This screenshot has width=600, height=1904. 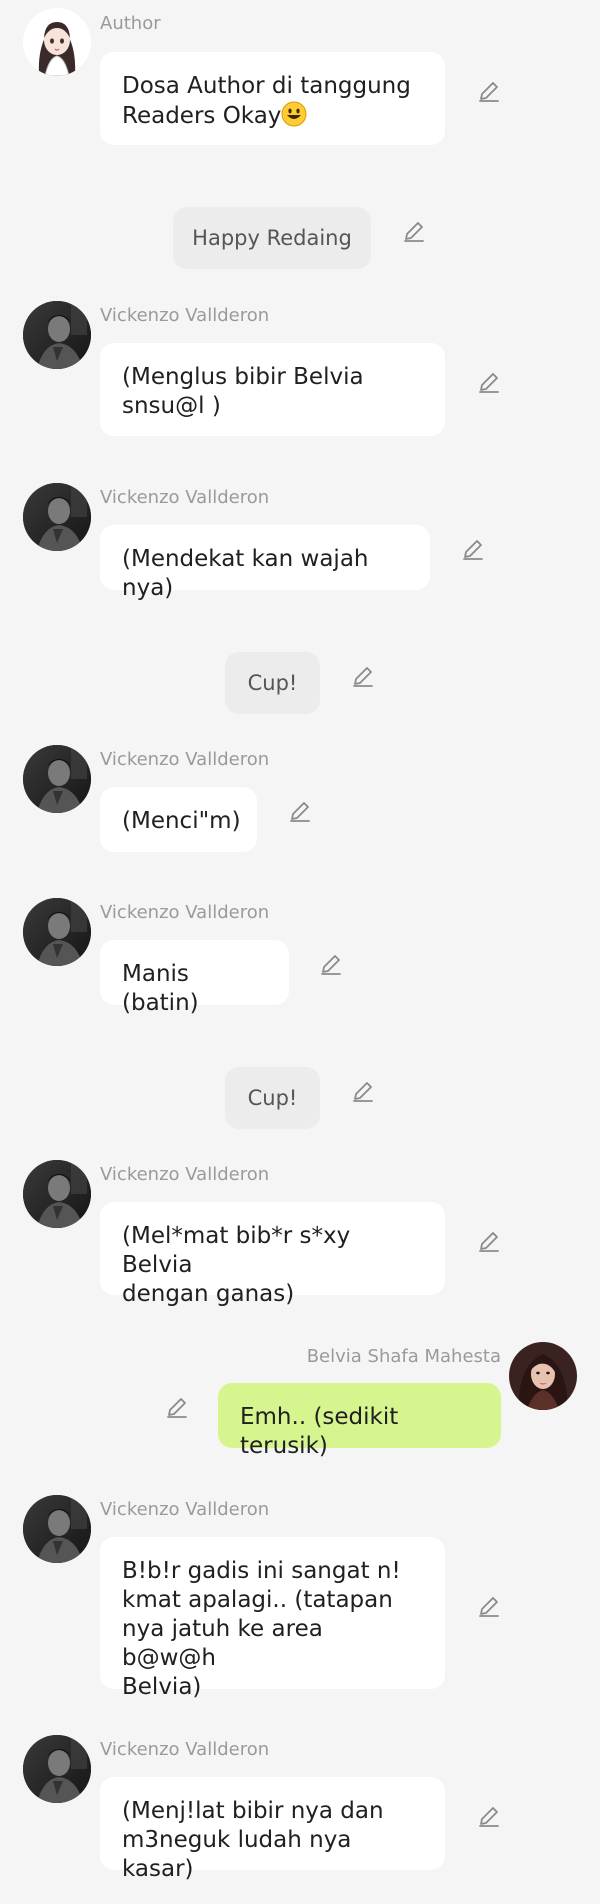 What do you see at coordinates (181, 821) in the screenshot?
I see `message-text: (Menci"m)` at bounding box center [181, 821].